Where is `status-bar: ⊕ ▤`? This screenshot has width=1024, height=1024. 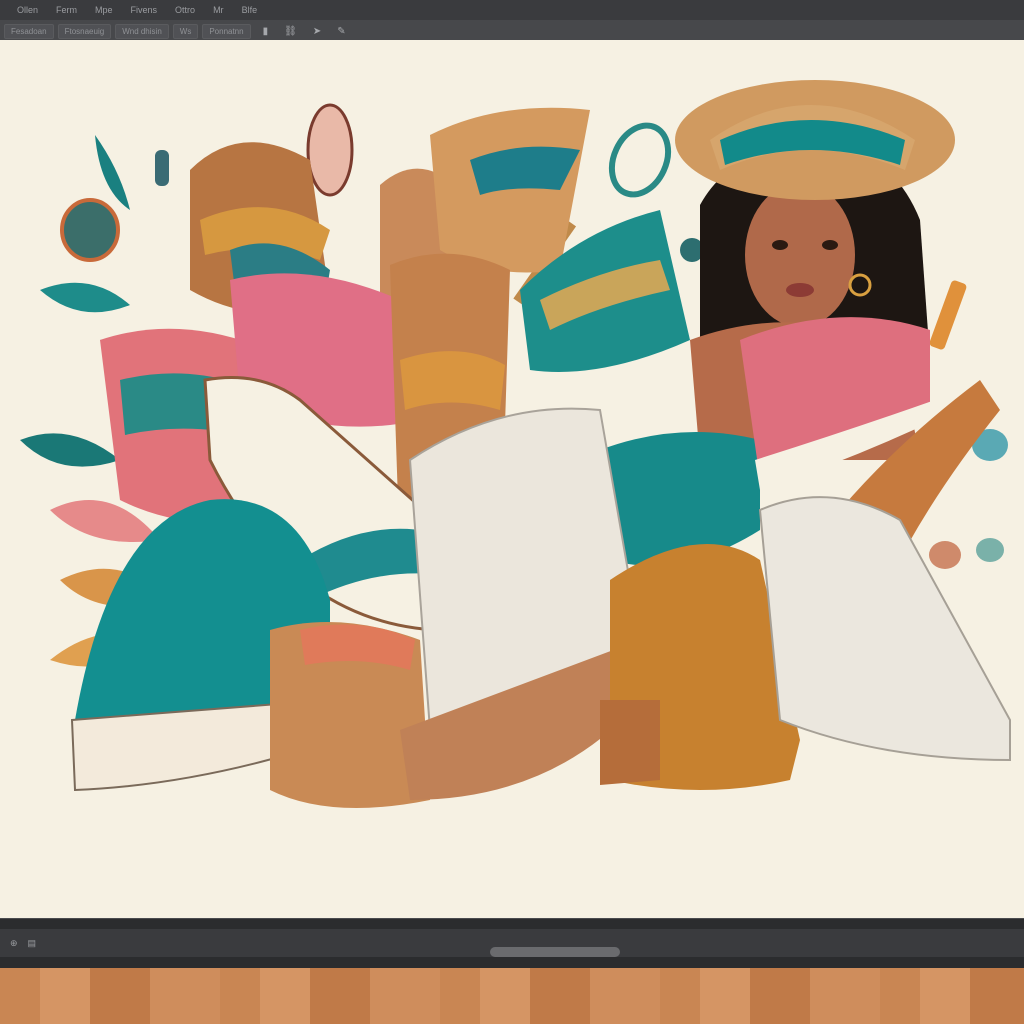 status-bar: ⊕ ▤ is located at coordinates (512, 943).